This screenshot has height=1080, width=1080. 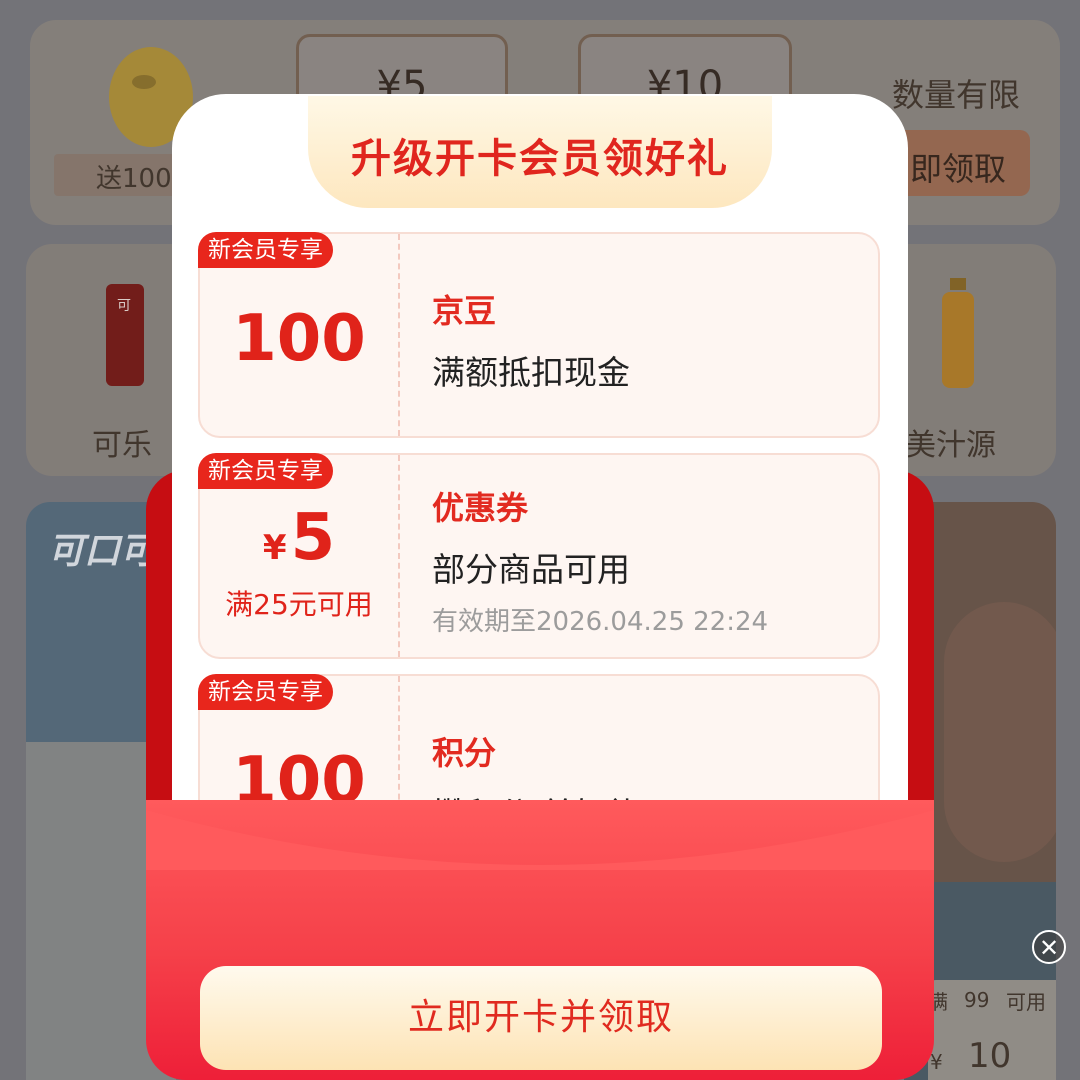 What do you see at coordinates (464, 311) in the screenshot?
I see `coupon-title: 京豆` at bounding box center [464, 311].